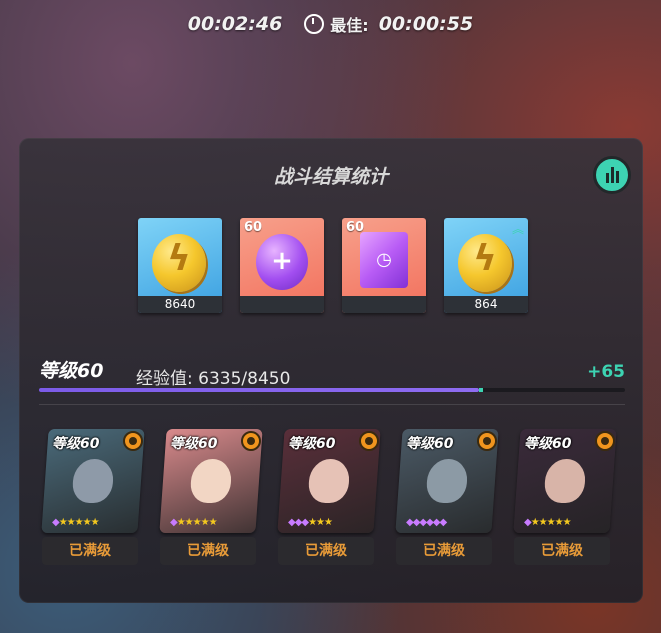  Describe the element at coordinates (180, 304) in the screenshot. I see `reward-count: 8640` at that location.